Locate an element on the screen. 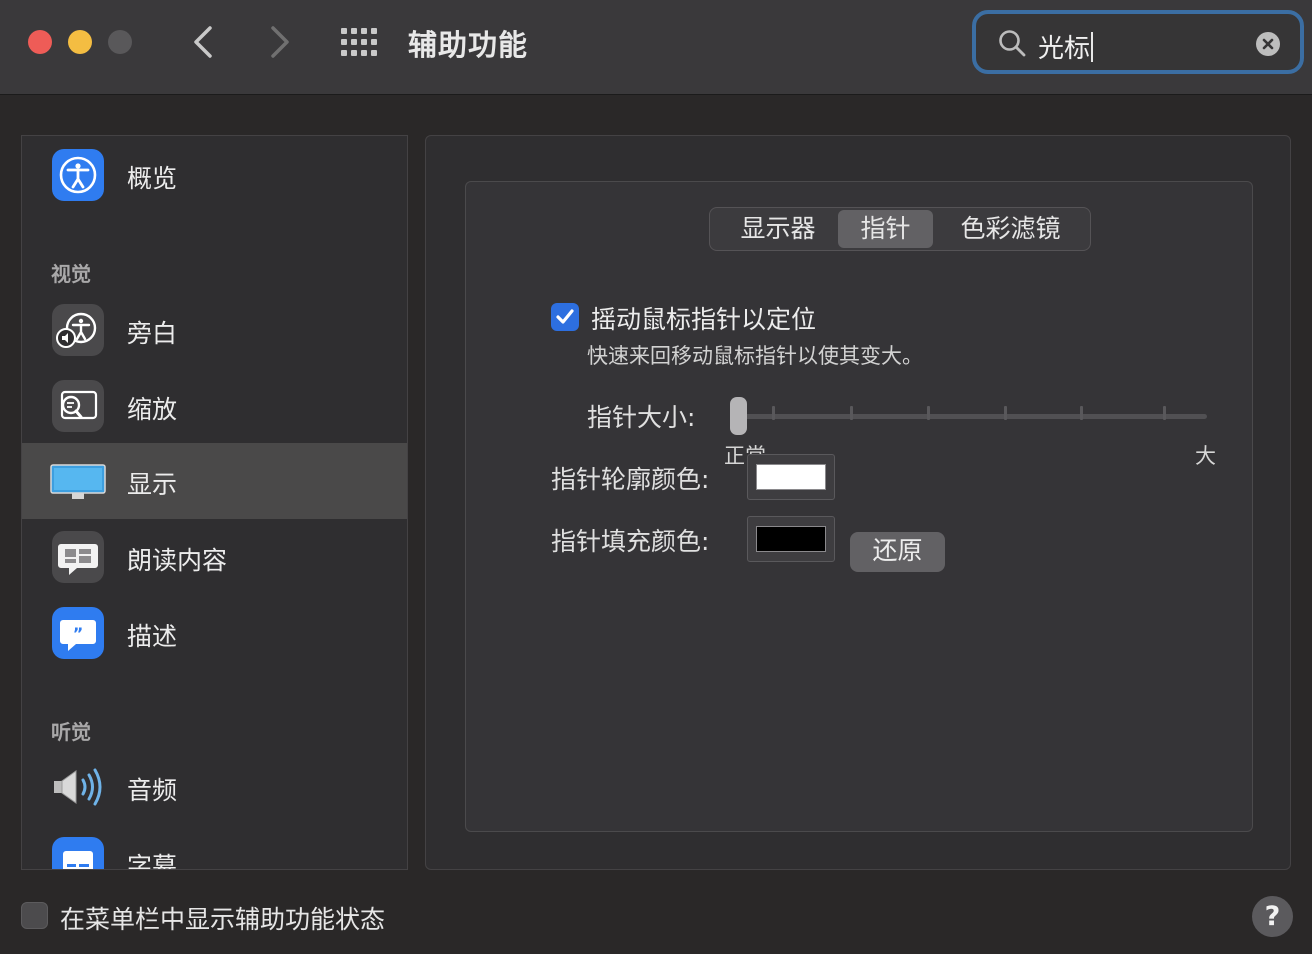 This screenshot has height=954, width=1312. sidebar-item-descriptions: ” 描述 is located at coordinates (214, 633).